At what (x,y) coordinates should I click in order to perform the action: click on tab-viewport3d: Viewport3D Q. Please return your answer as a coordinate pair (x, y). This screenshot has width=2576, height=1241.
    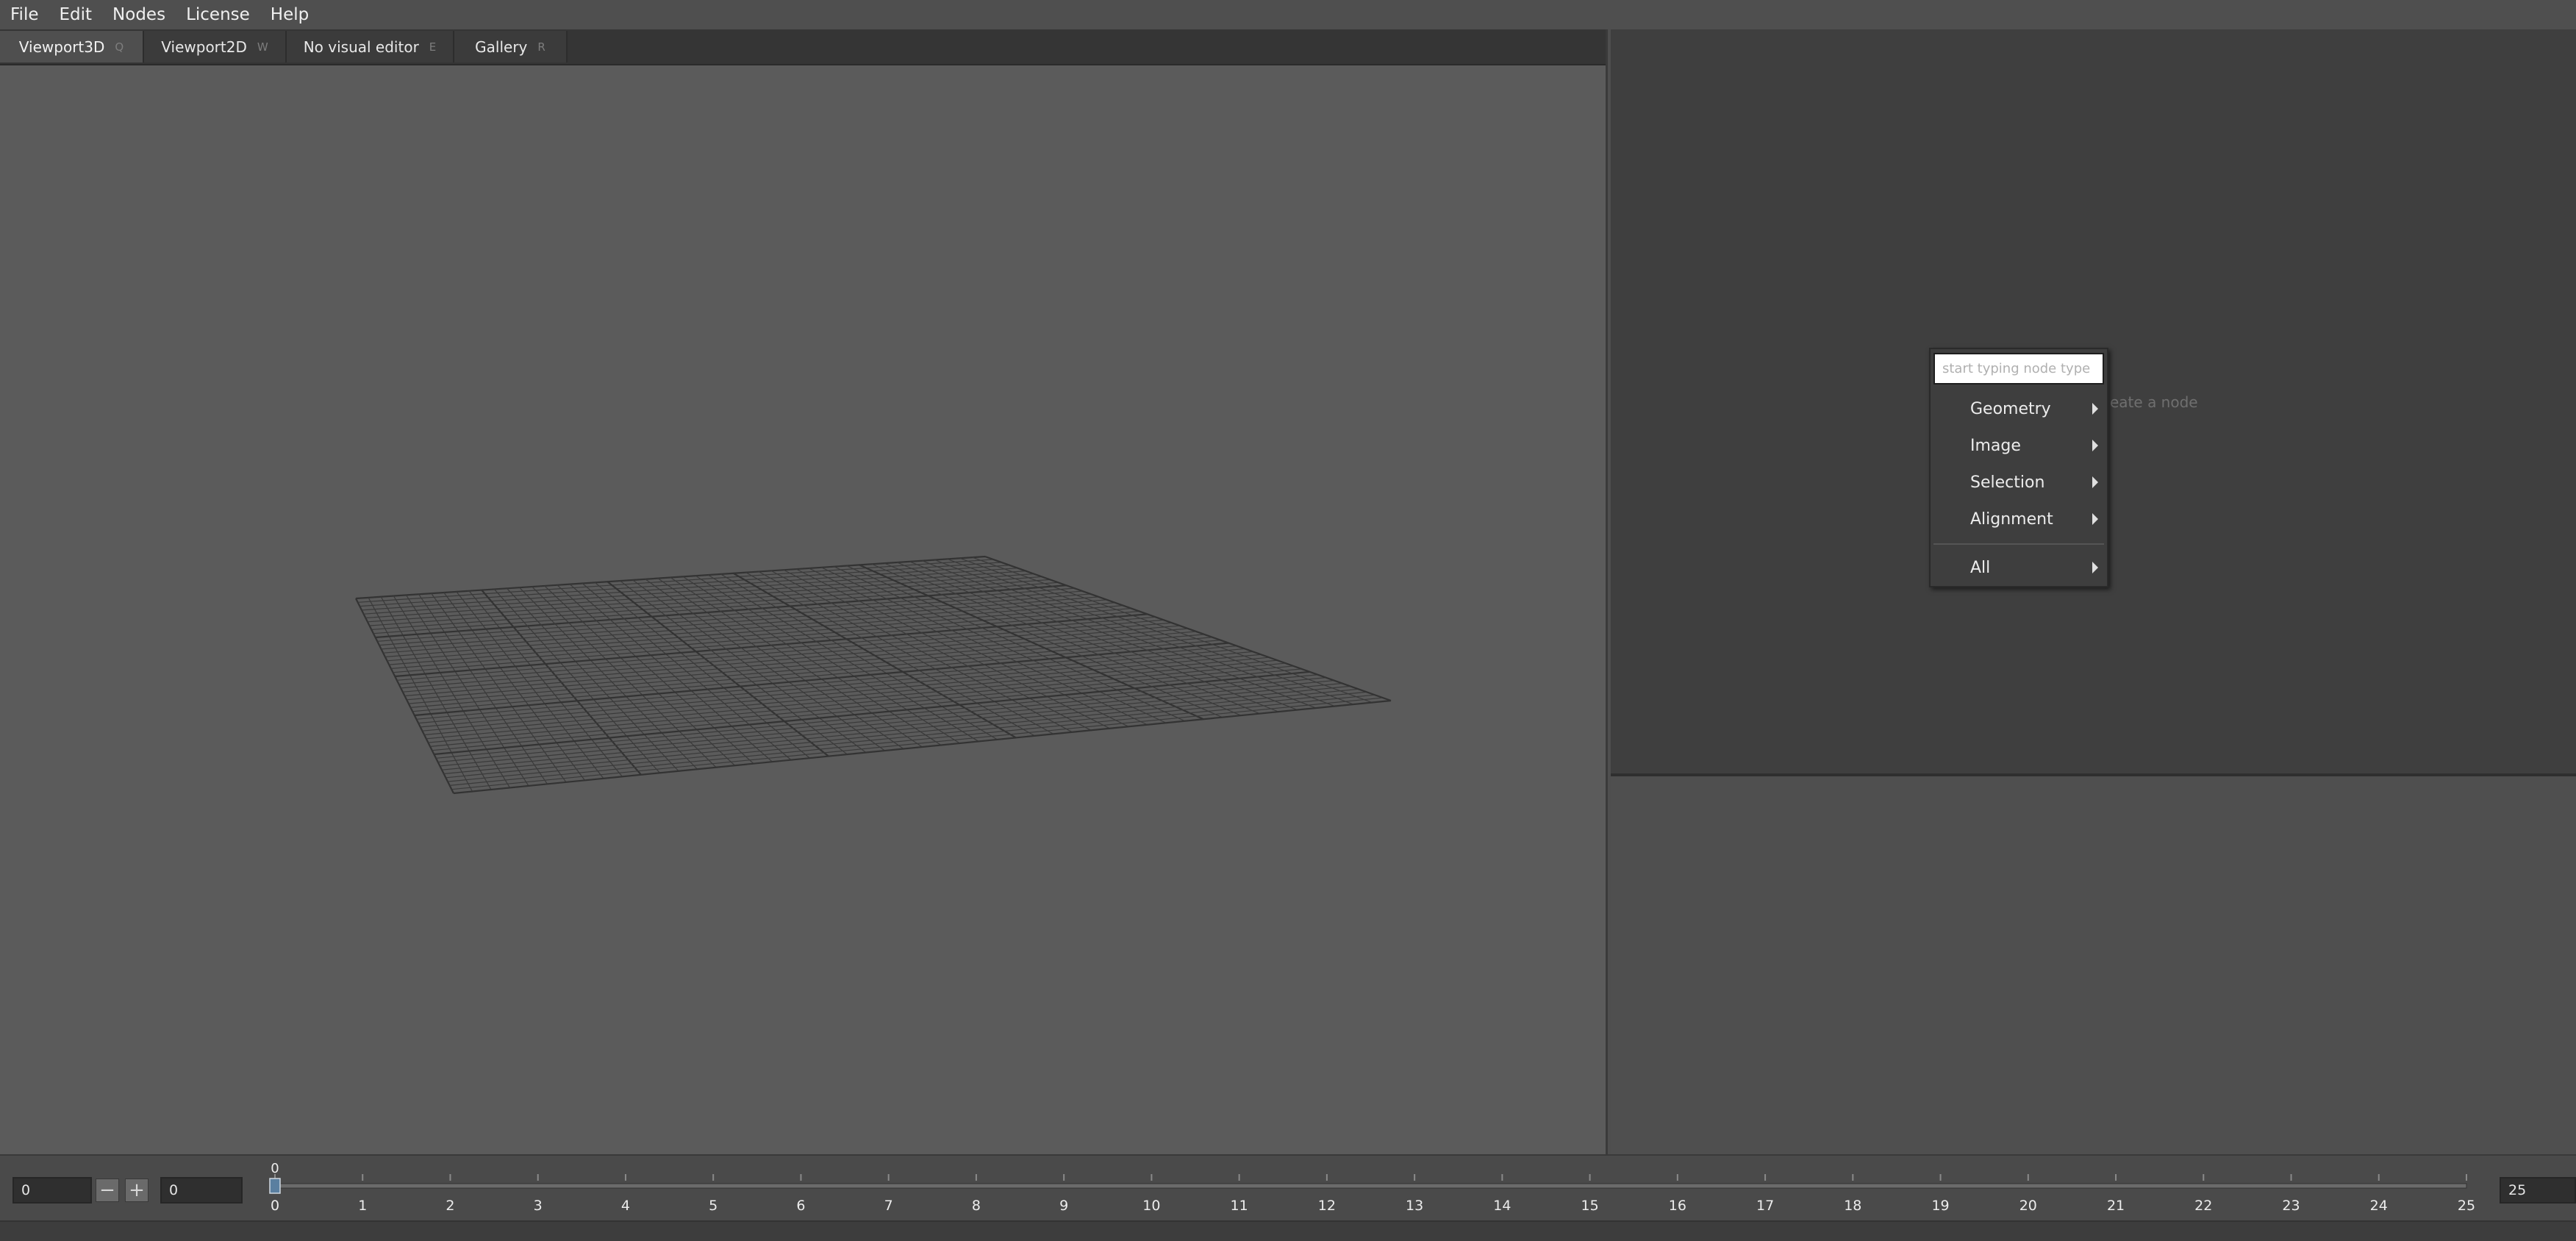
    Looking at the image, I should click on (72, 47).